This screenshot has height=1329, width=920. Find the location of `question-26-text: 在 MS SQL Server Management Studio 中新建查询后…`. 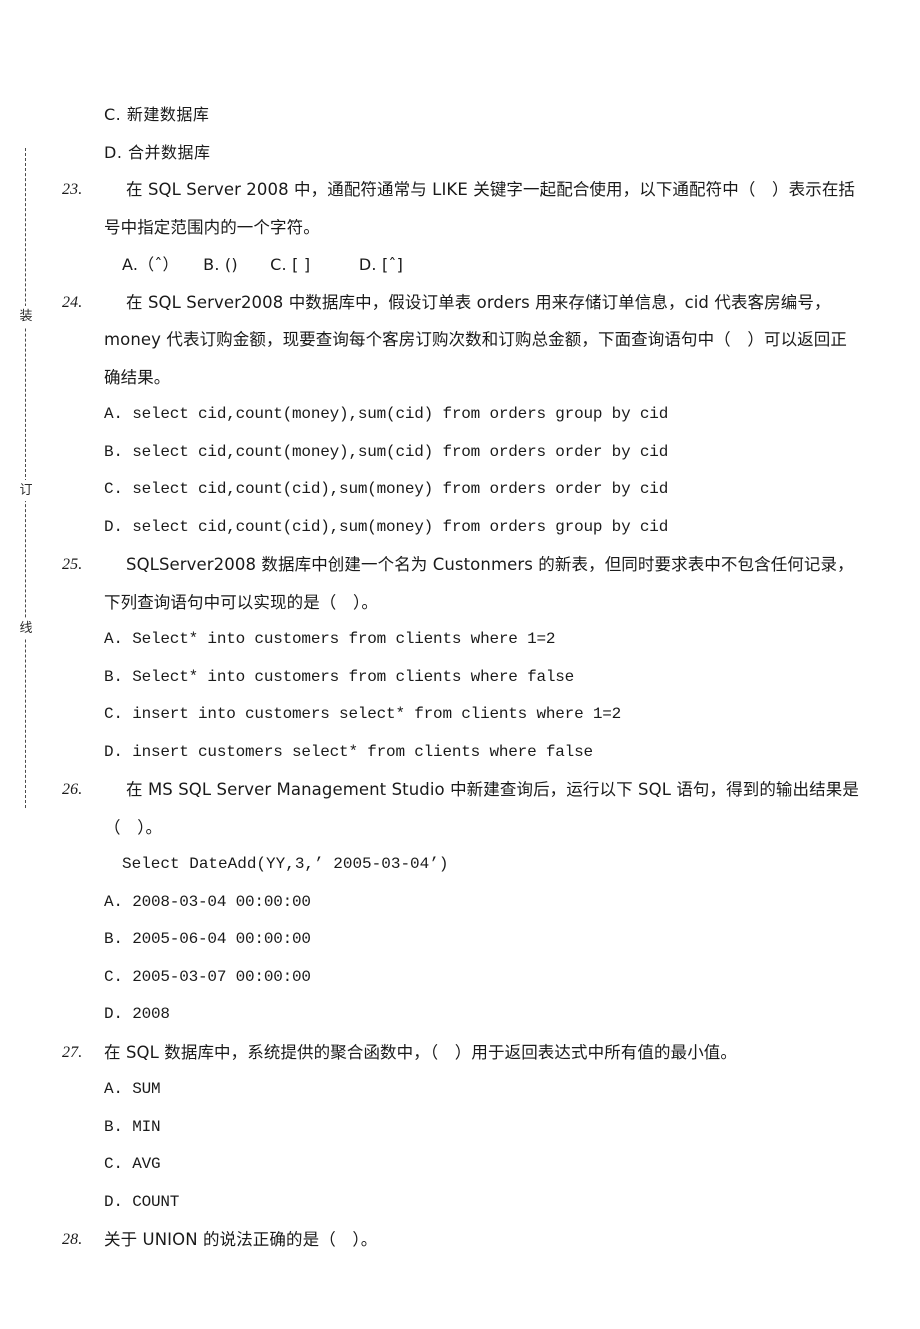

question-26-text: 在 MS SQL Server Management Studio 中新建查询后… is located at coordinates (481, 808).